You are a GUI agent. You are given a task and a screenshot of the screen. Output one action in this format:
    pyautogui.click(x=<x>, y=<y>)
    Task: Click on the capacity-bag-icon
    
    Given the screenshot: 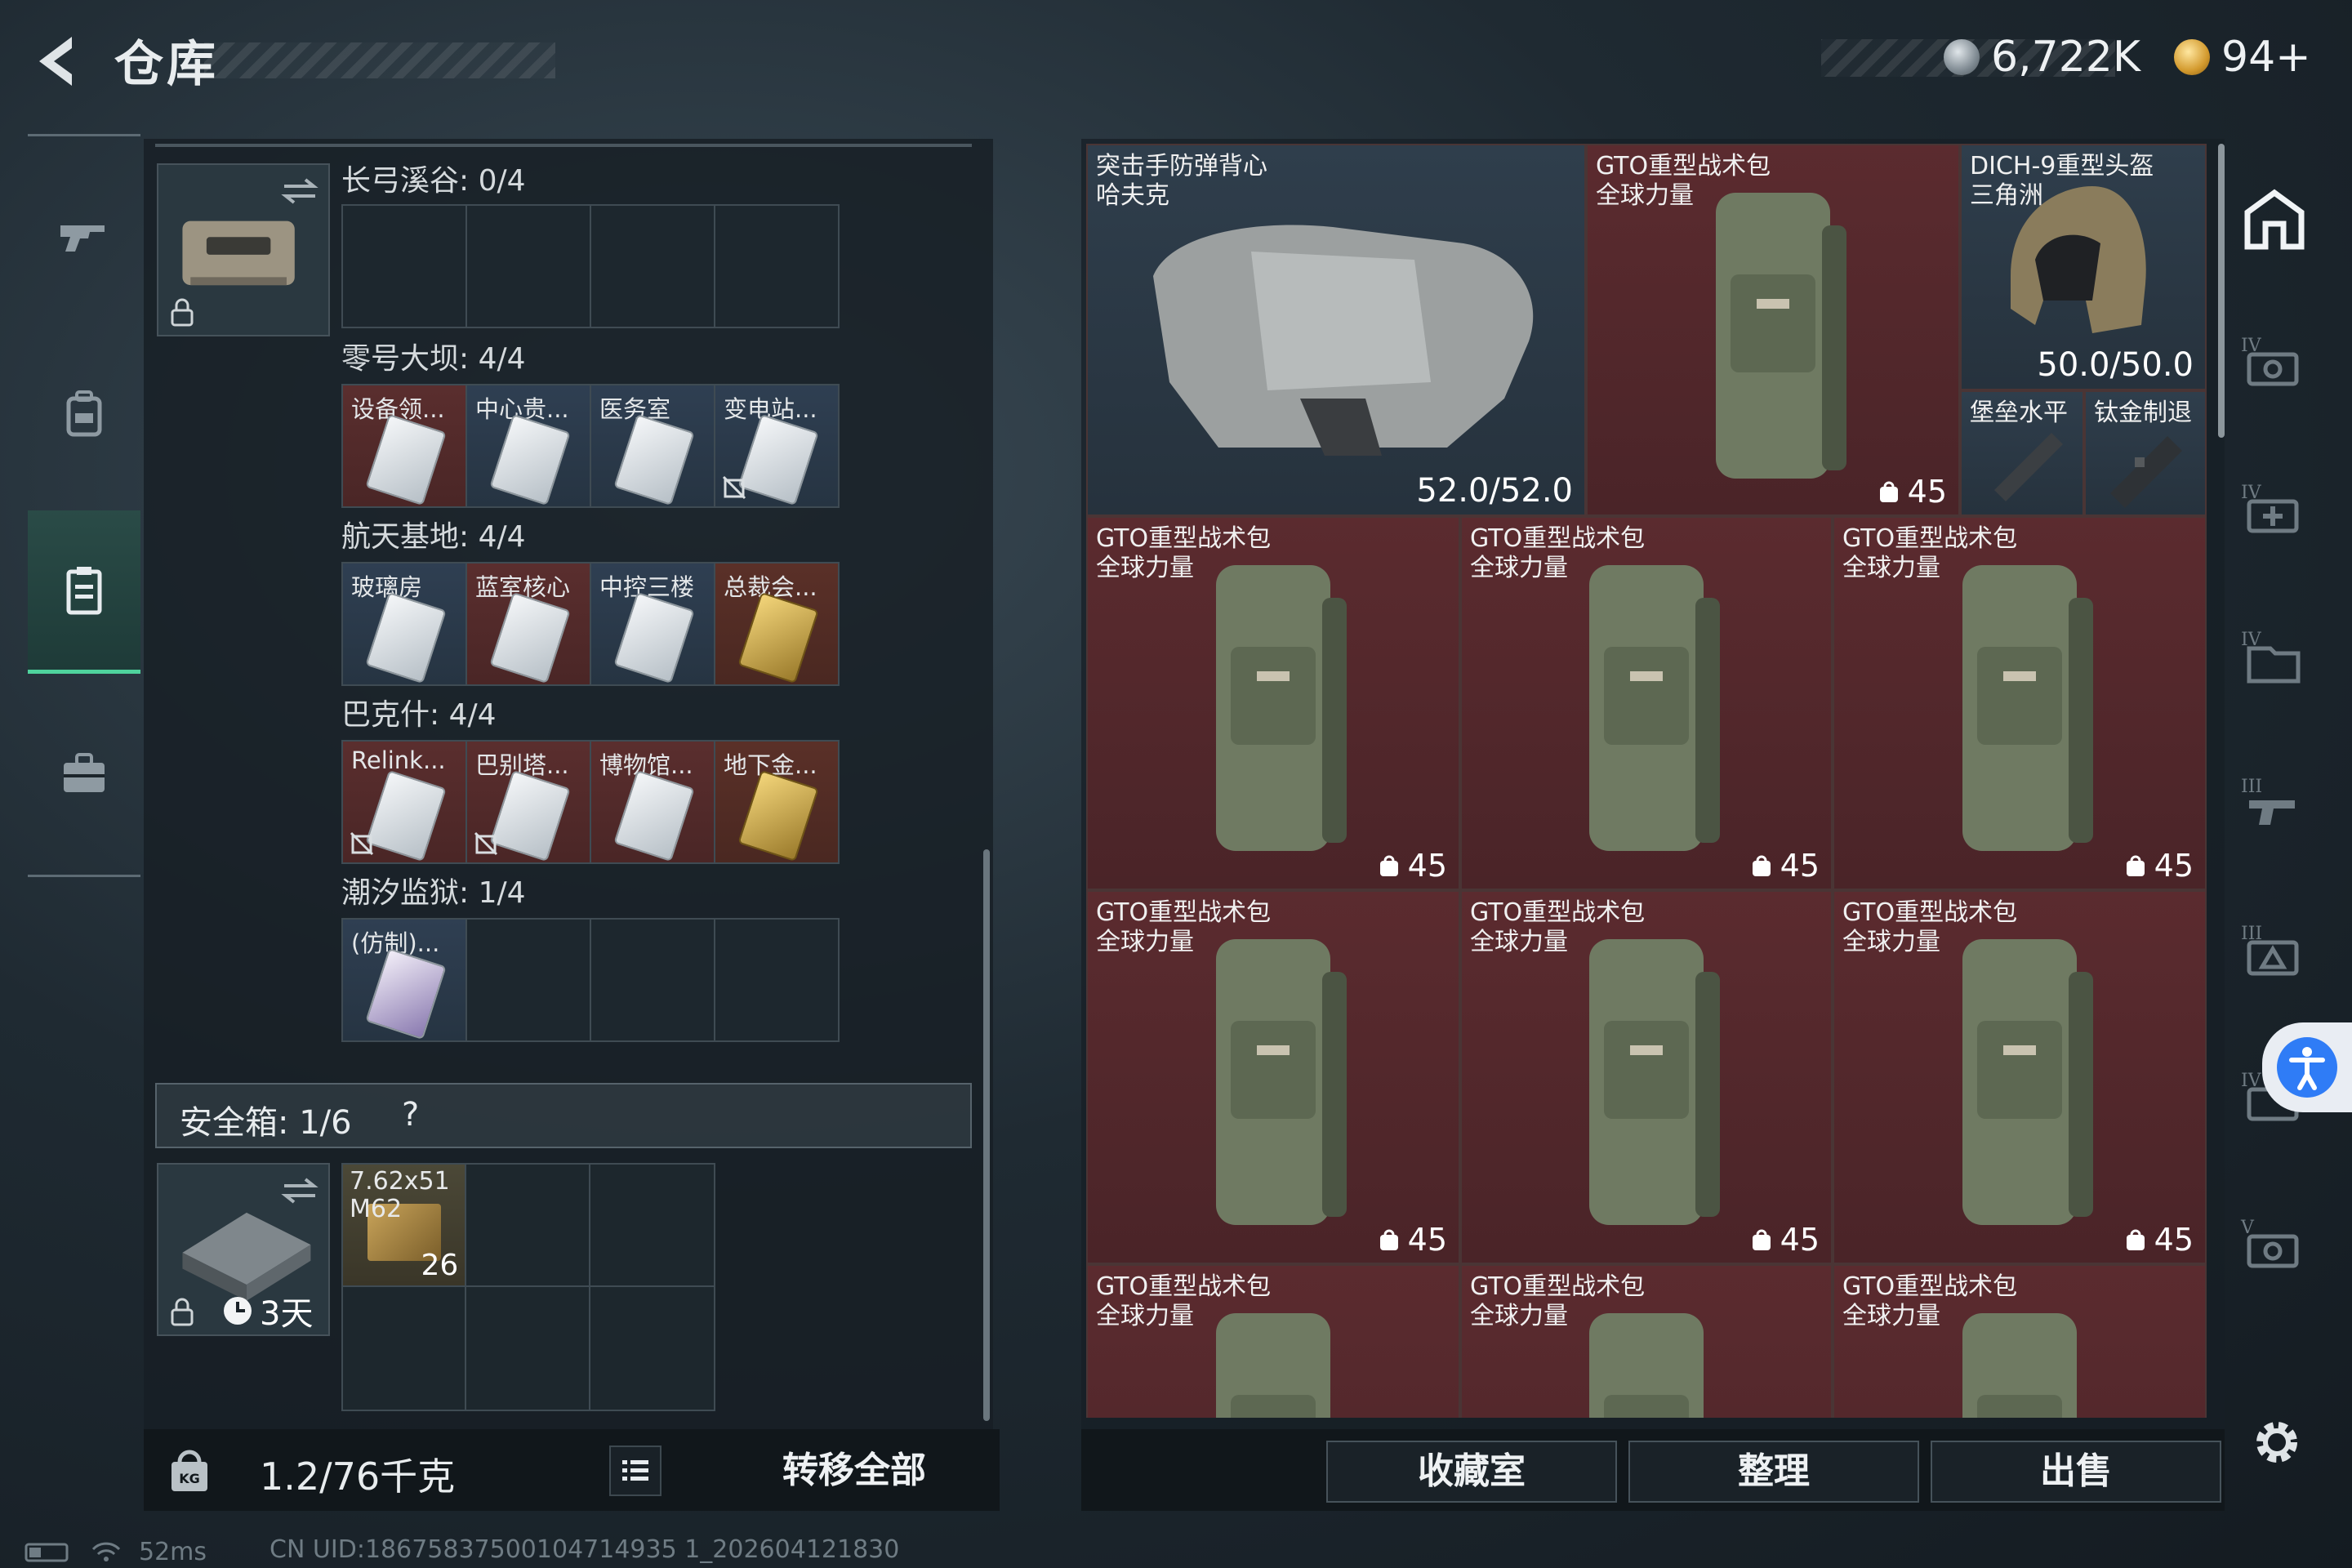 What is the action you would take?
    pyautogui.click(x=1762, y=865)
    